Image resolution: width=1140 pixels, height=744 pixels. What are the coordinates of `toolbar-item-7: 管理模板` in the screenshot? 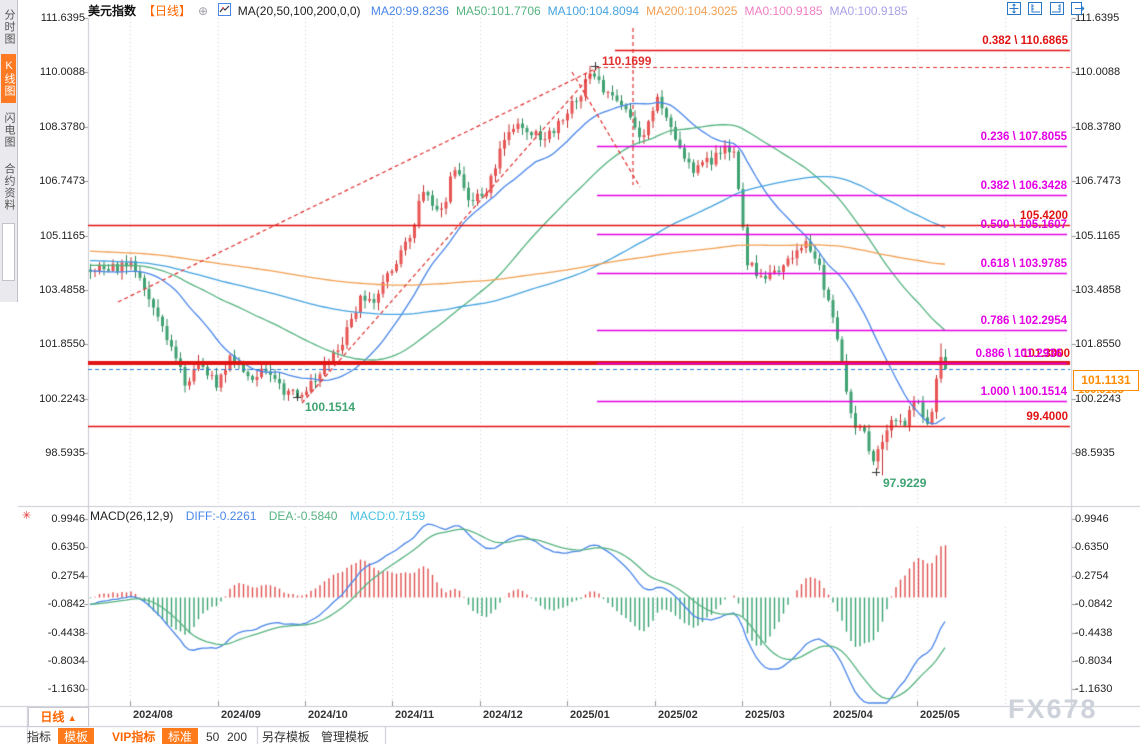 It's located at (345, 737).